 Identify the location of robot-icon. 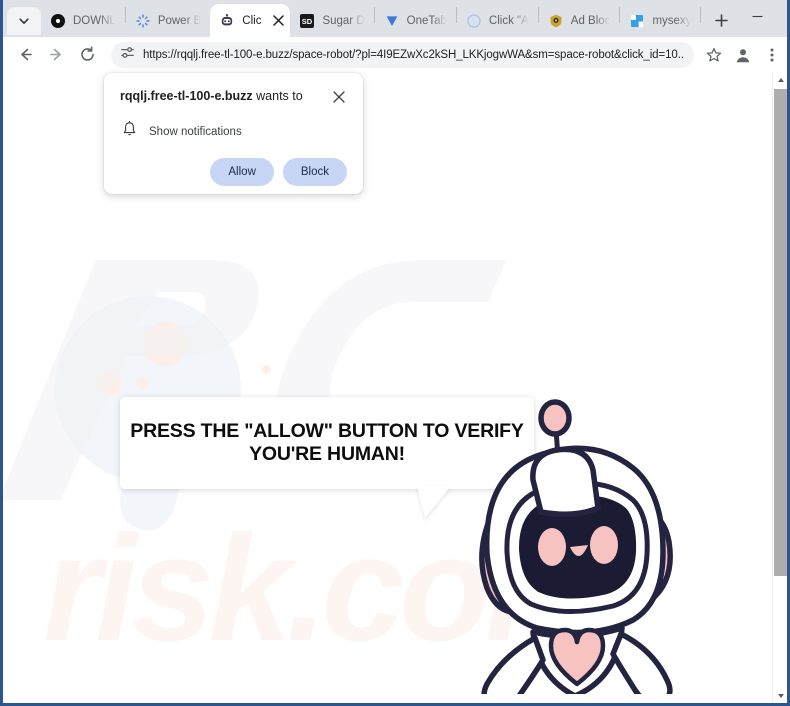
(227, 21).